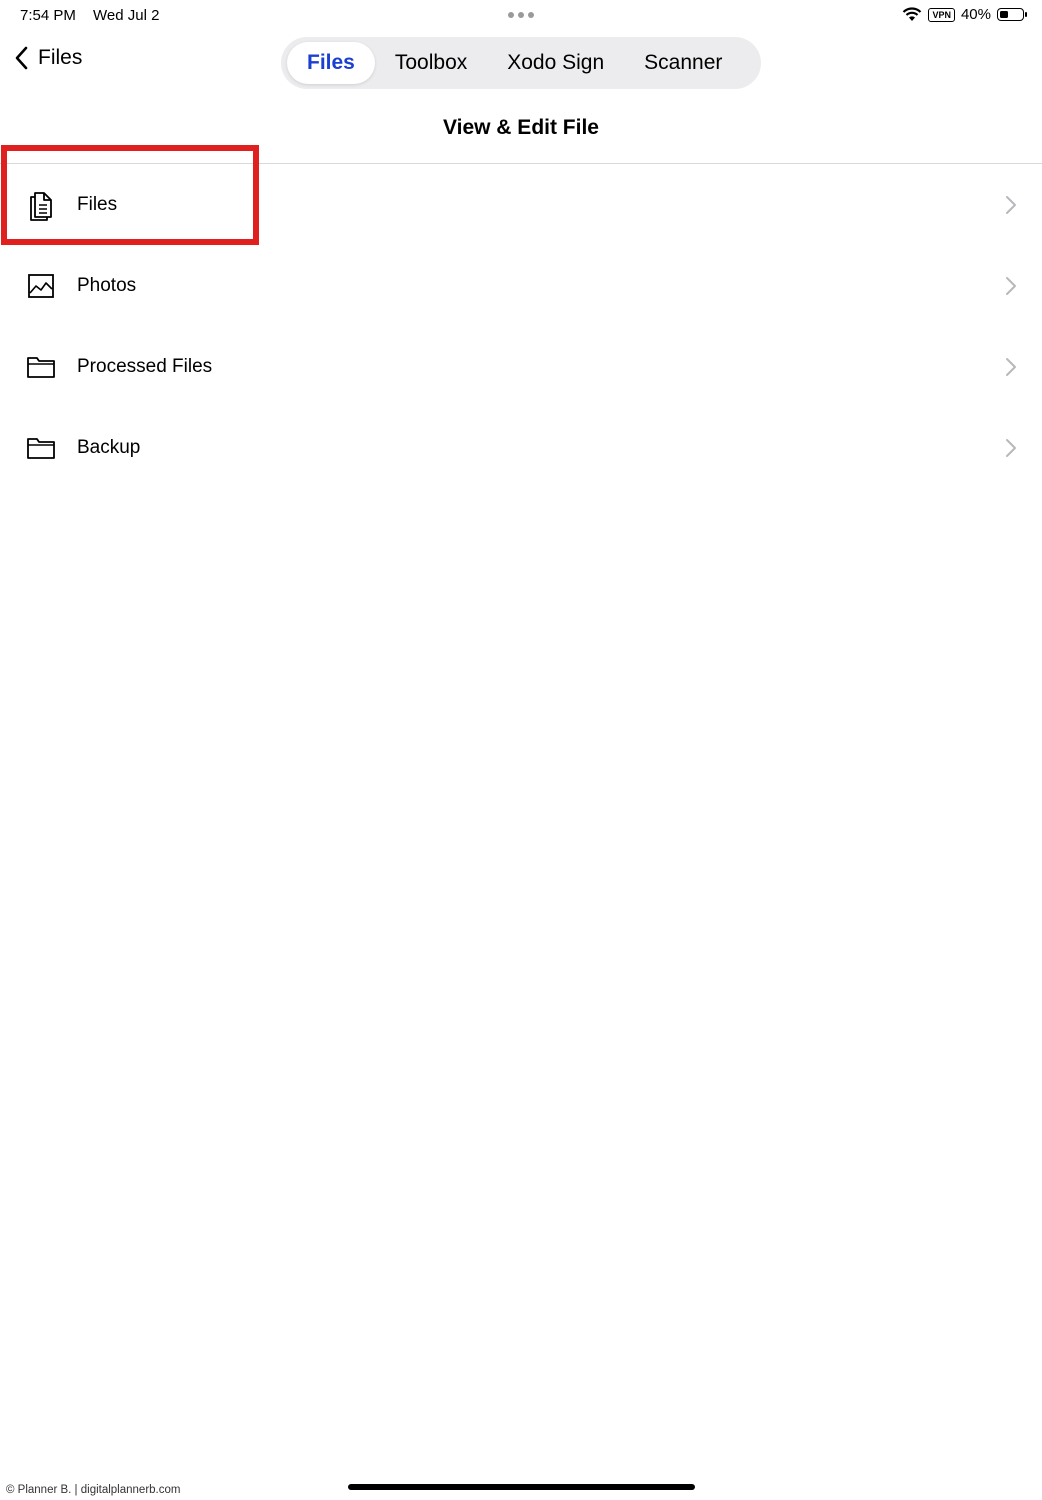 The image size is (1042, 1500). Describe the element at coordinates (521, 366) in the screenshot. I see `list-item-processed-files: Processed Files` at that location.